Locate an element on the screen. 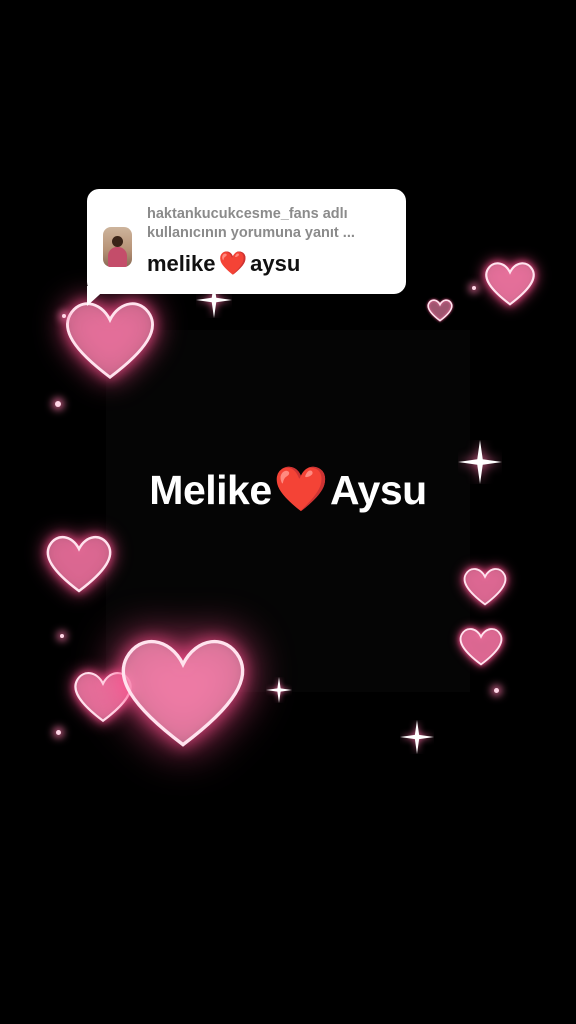  avatar-body is located at coordinates (117, 257).